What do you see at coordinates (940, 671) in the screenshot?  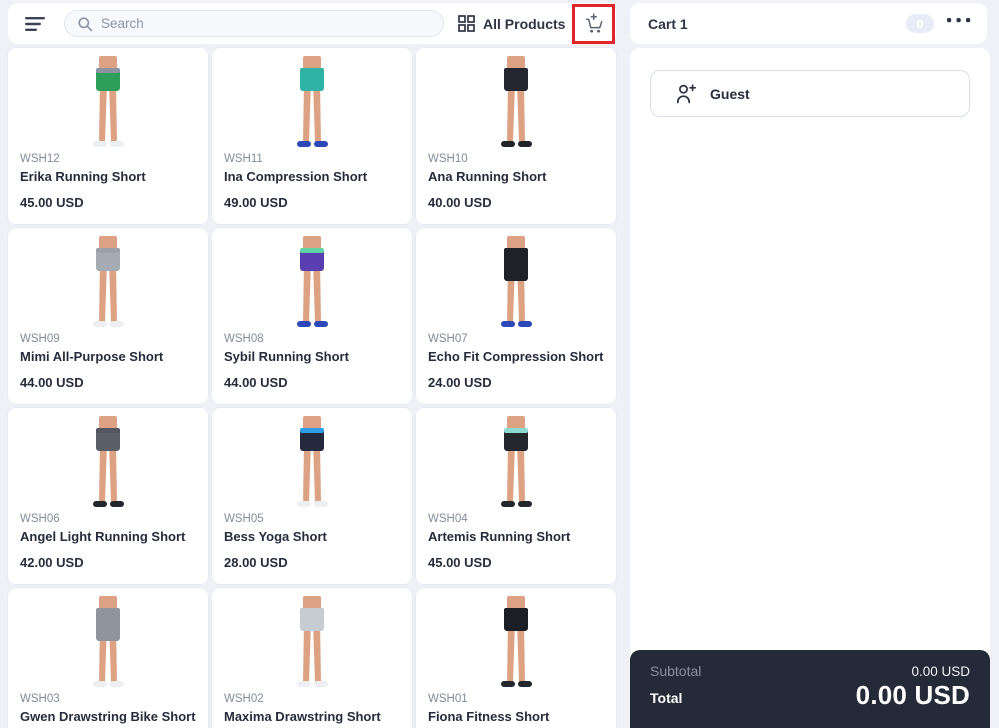 I see `subtotal-value: 0.00 USD` at bounding box center [940, 671].